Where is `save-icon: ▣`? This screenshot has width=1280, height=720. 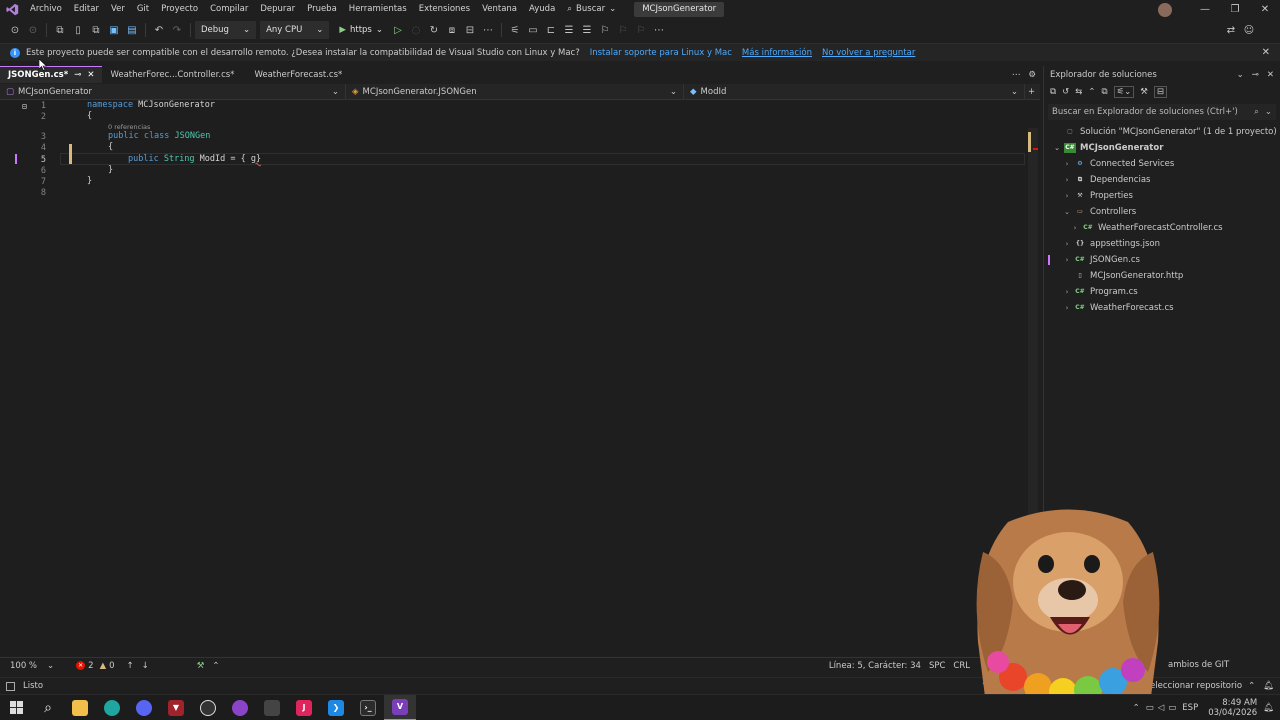 save-icon: ▣ is located at coordinates (114, 30).